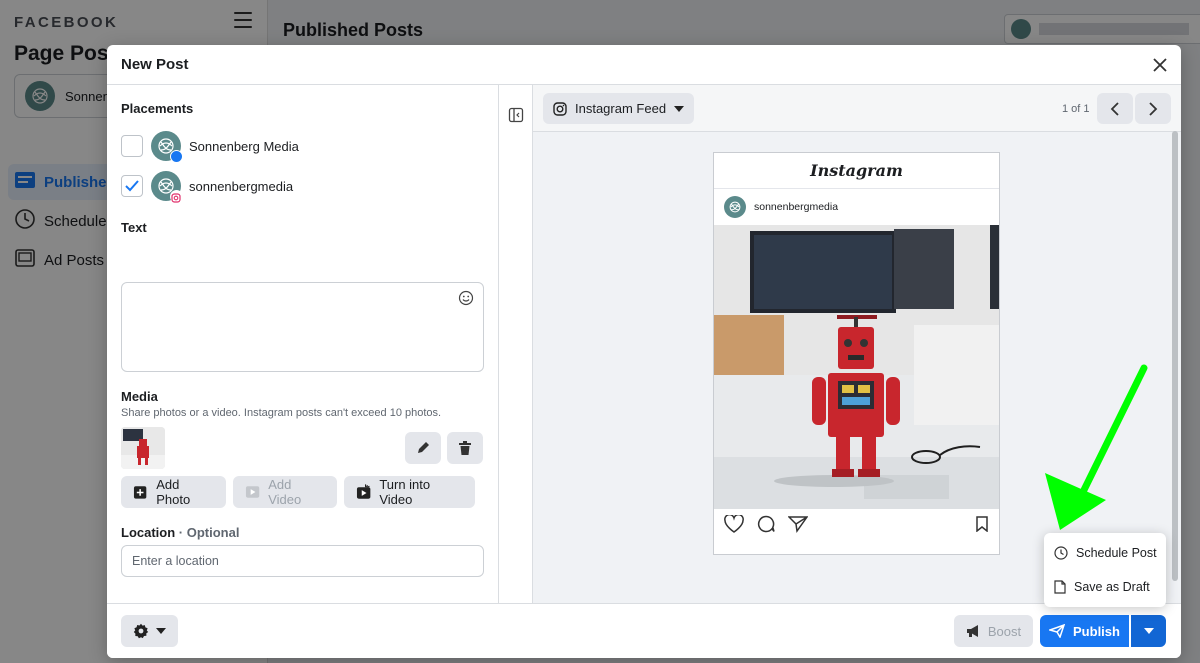 This screenshot has height=663, width=1200. I want to click on location-label-text: Location, so click(148, 532).